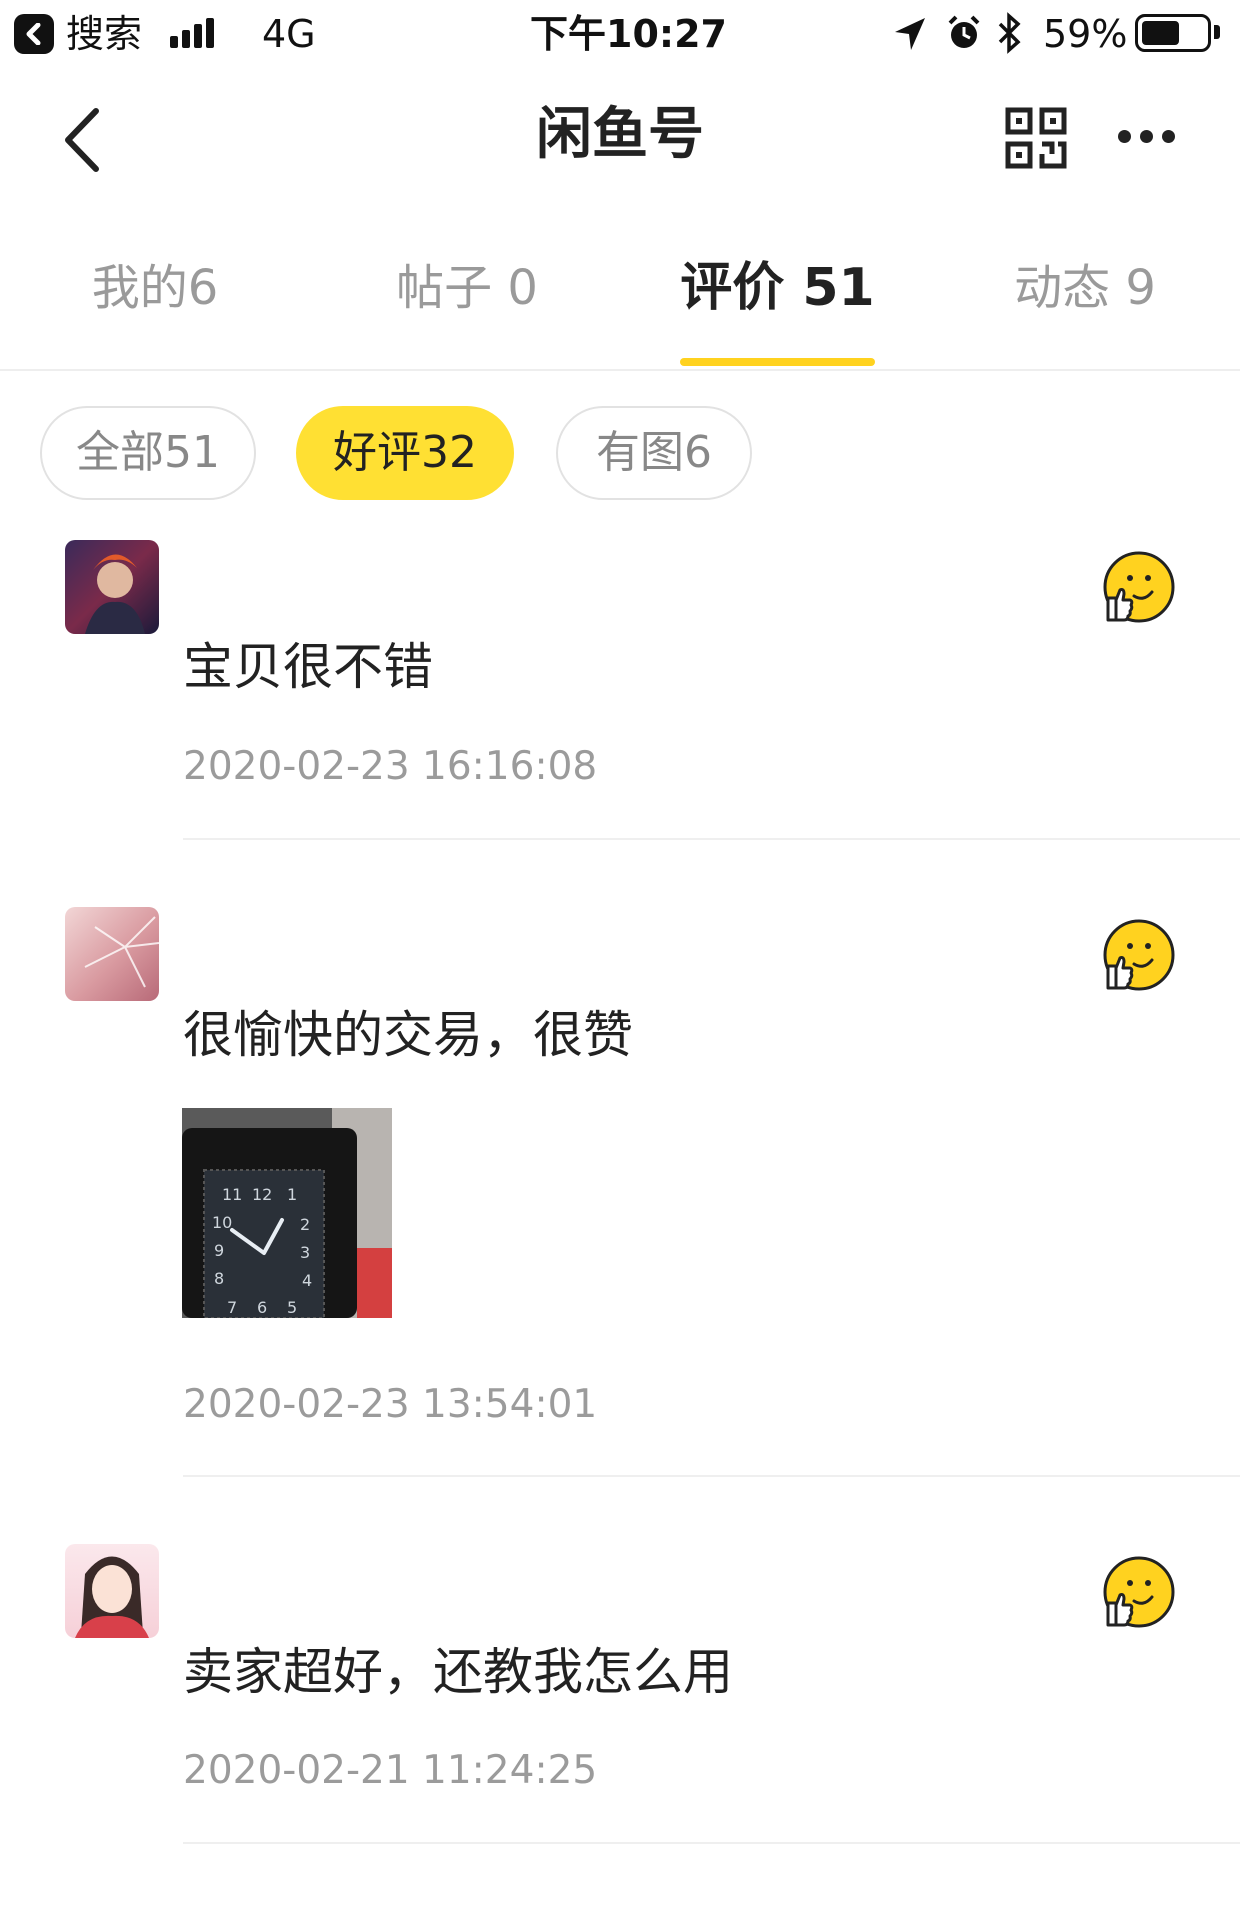 The width and height of the screenshot is (1240, 1920). What do you see at coordinates (654, 453) in the screenshot?
I see `filter-with-images: 有图6` at bounding box center [654, 453].